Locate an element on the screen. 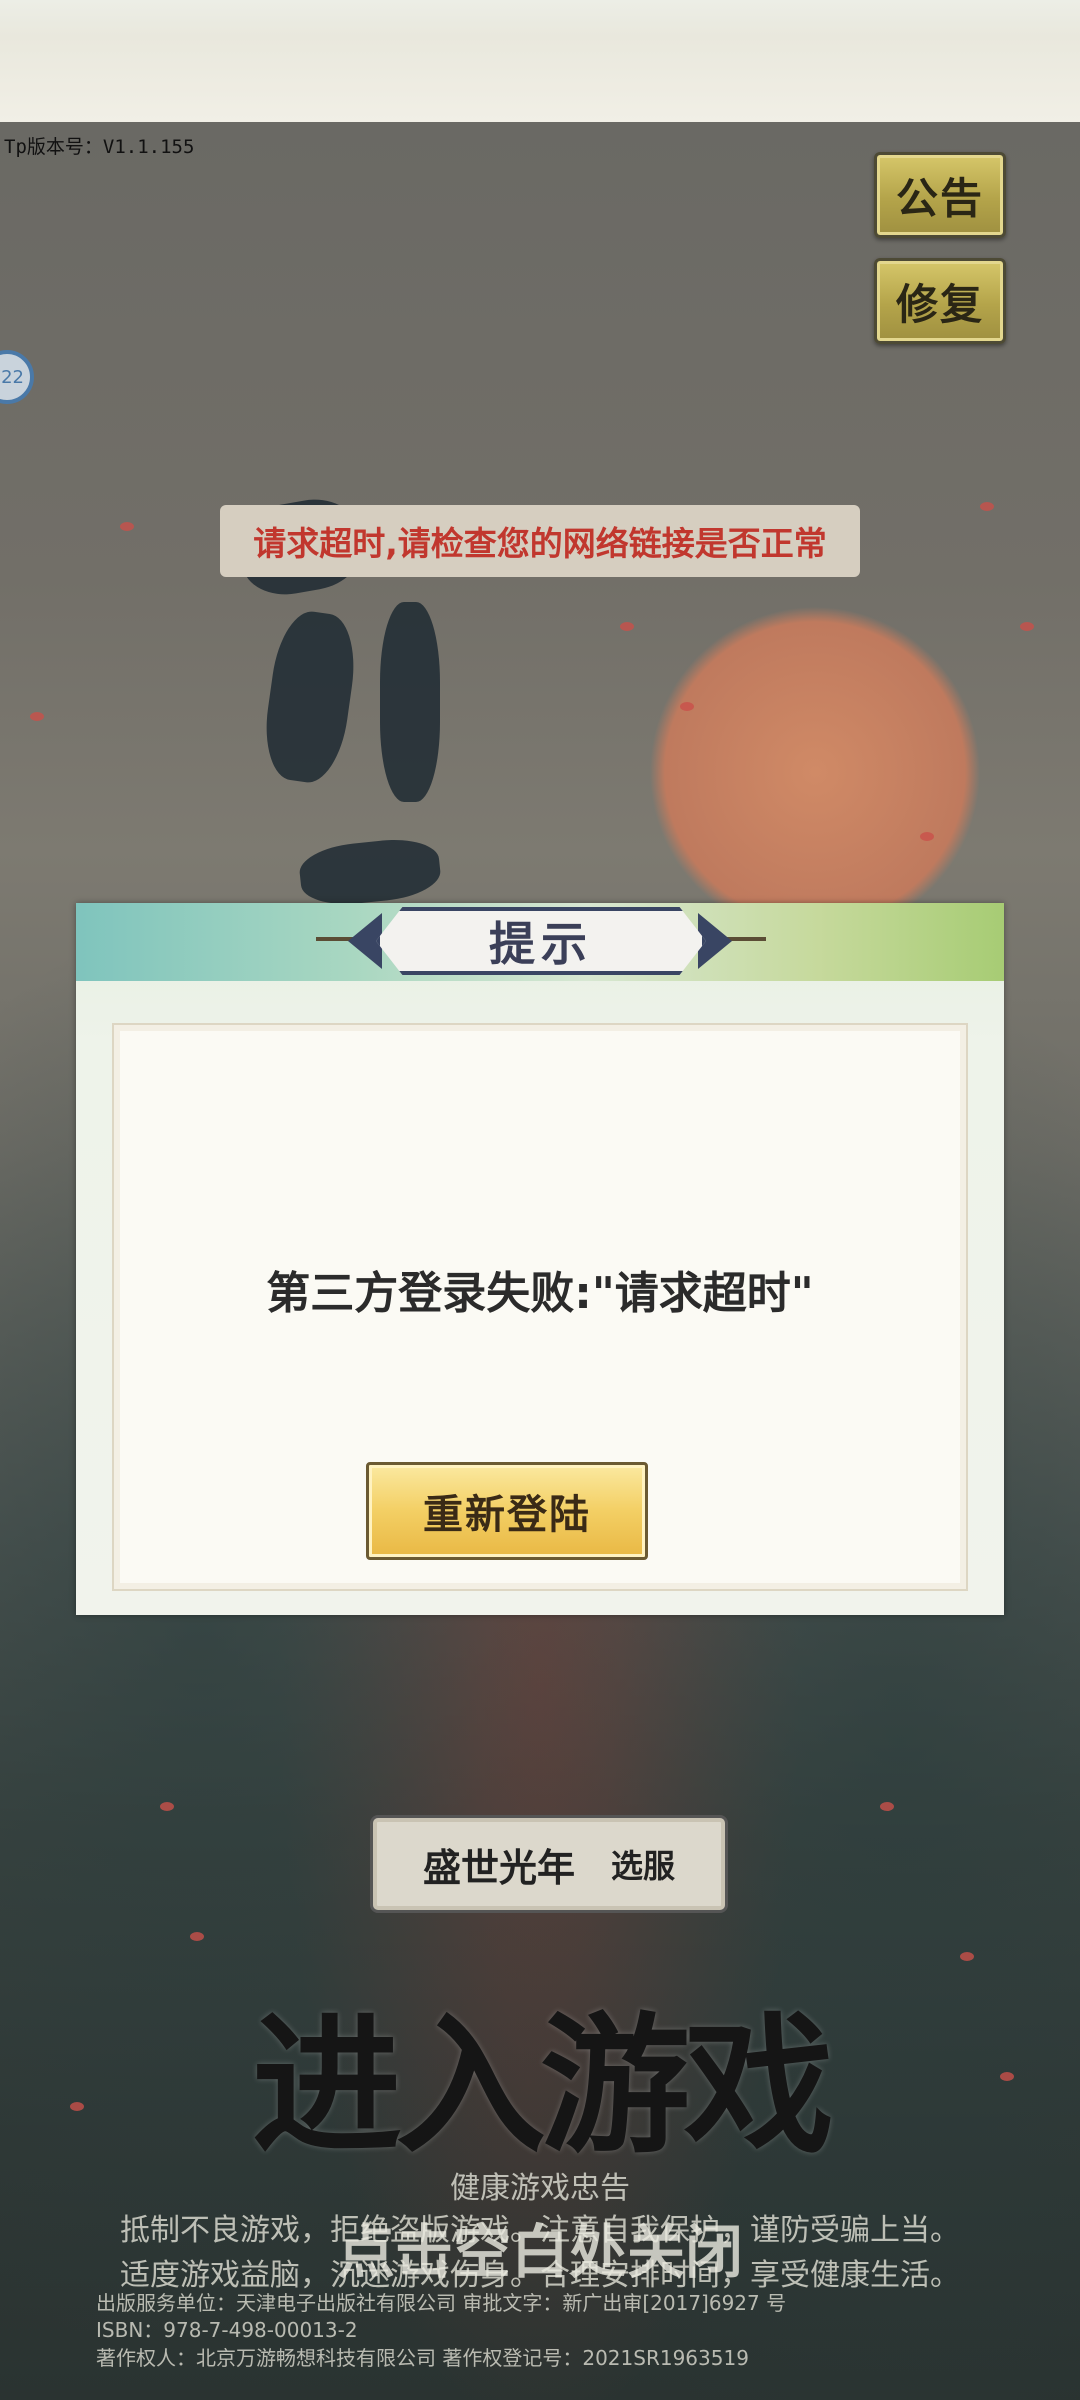 This screenshot has height=2400, width=1080. status-bar is located at coordinates (540, 61).